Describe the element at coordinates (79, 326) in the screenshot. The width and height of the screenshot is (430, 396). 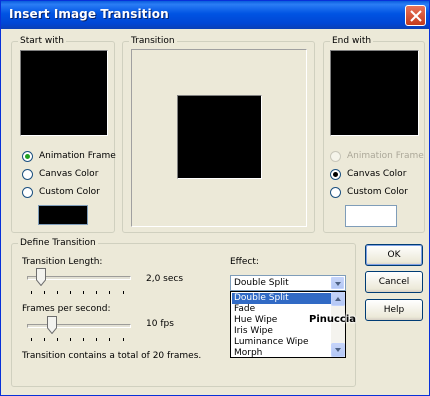
I see `fps-track` at that location.